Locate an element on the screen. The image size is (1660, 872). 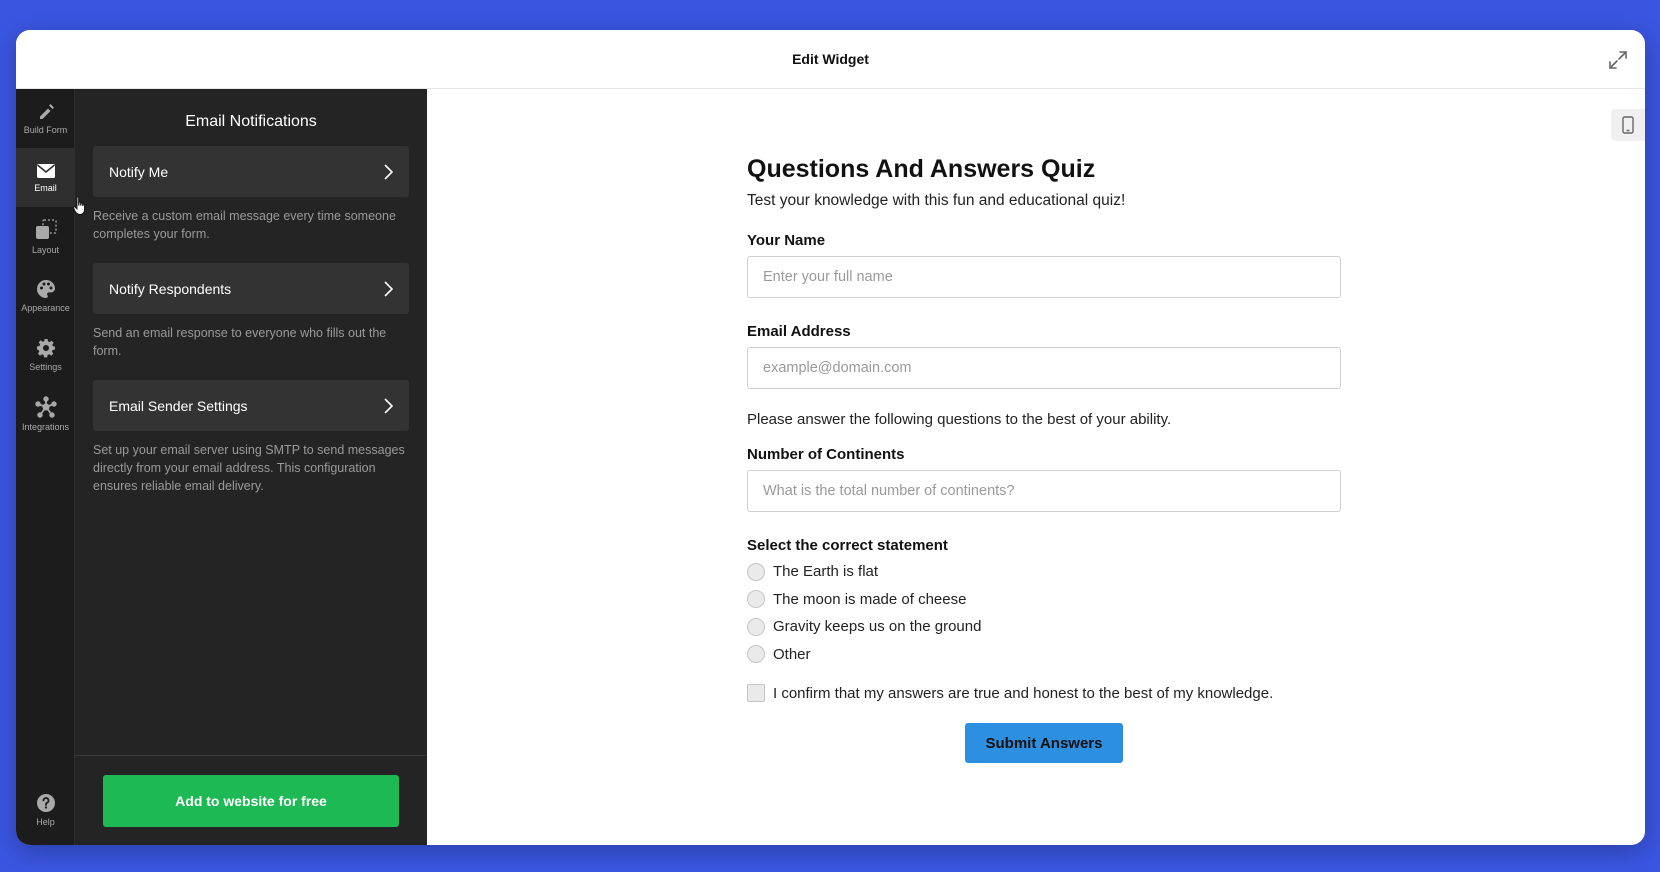
statement-label: Select the correct statement is located at coordinates (847, 545).